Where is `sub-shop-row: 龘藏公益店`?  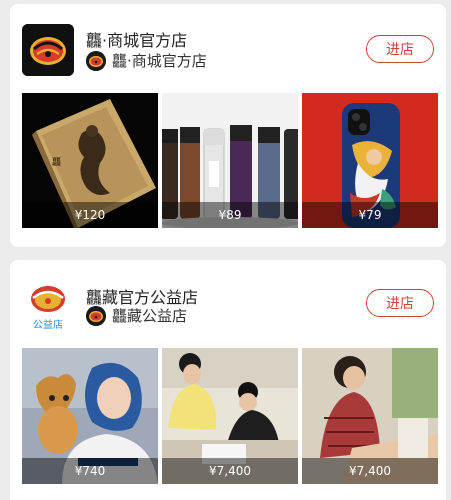 sub-shop-row: 龘藏公益店 is located at coordinates (136, 315).